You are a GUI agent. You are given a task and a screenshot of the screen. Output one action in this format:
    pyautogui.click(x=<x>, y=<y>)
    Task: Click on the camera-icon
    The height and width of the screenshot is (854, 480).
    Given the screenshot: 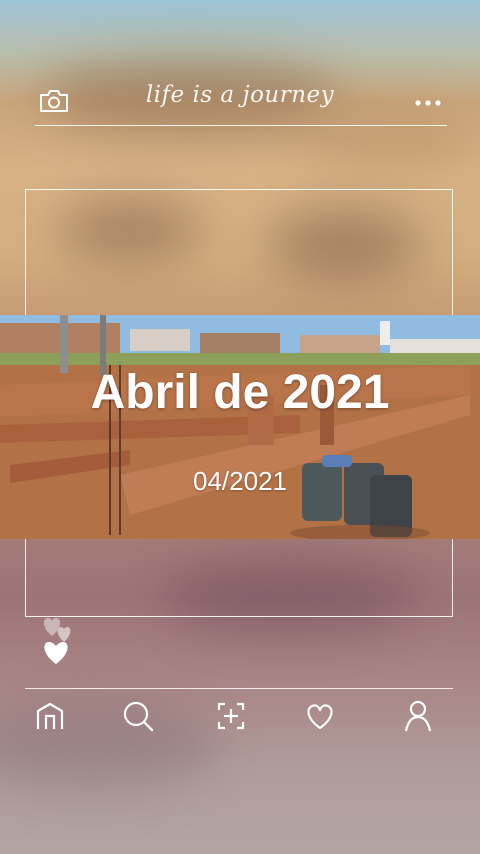 What is the action you would take?
    pyautogui.click(x=54, y=101)
    